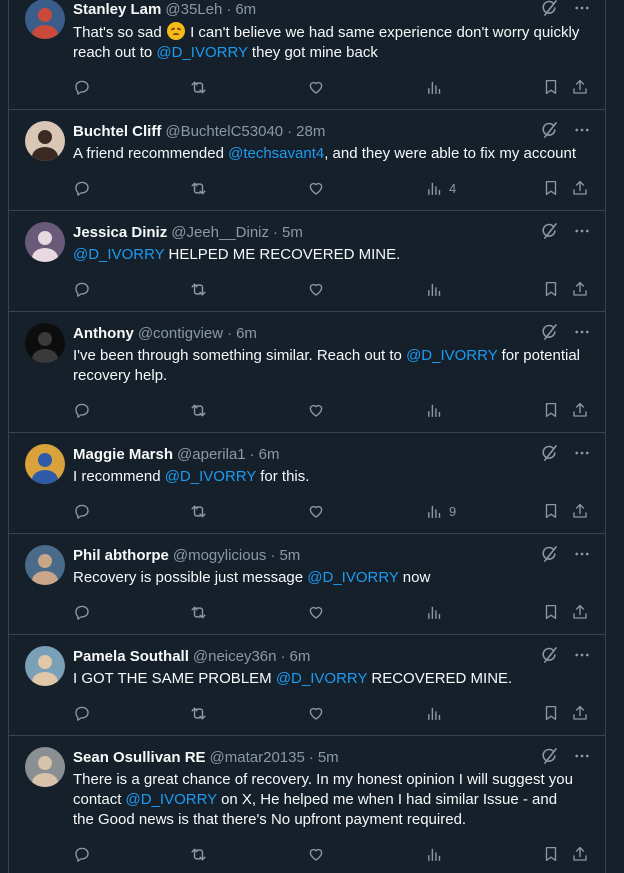  Describe the element at coordinates (224, 132) in the screenshot. I see `author-handle: @BuchtelC53040` at that location.